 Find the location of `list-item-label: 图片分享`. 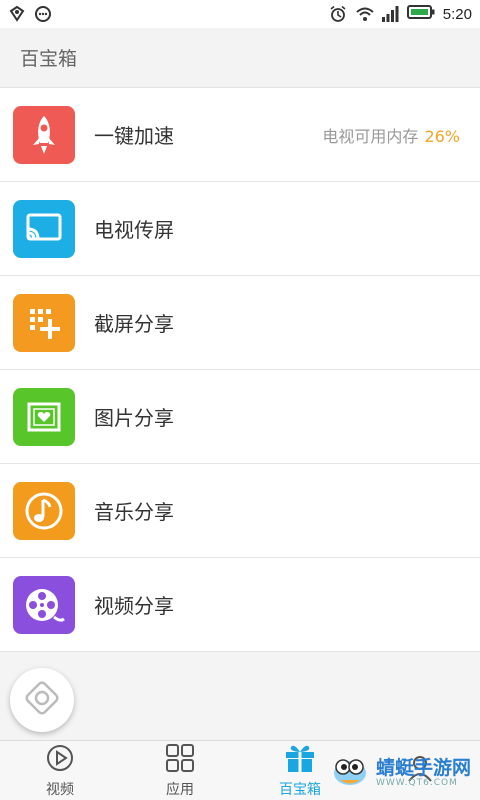

list-item-label: 图片分享 is located at coordinates (134, 418).